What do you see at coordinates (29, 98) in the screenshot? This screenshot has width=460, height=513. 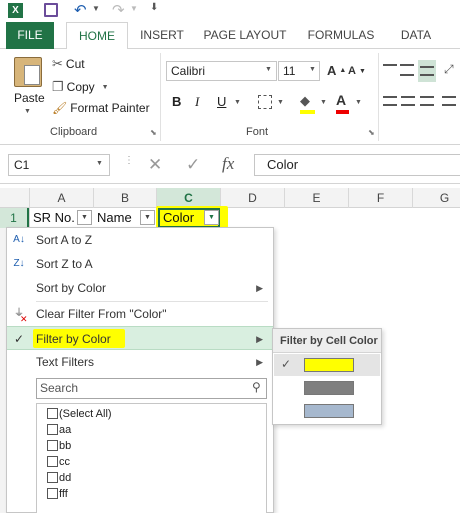 I see `paste-button: Paste` at bounding box center [29, 98].